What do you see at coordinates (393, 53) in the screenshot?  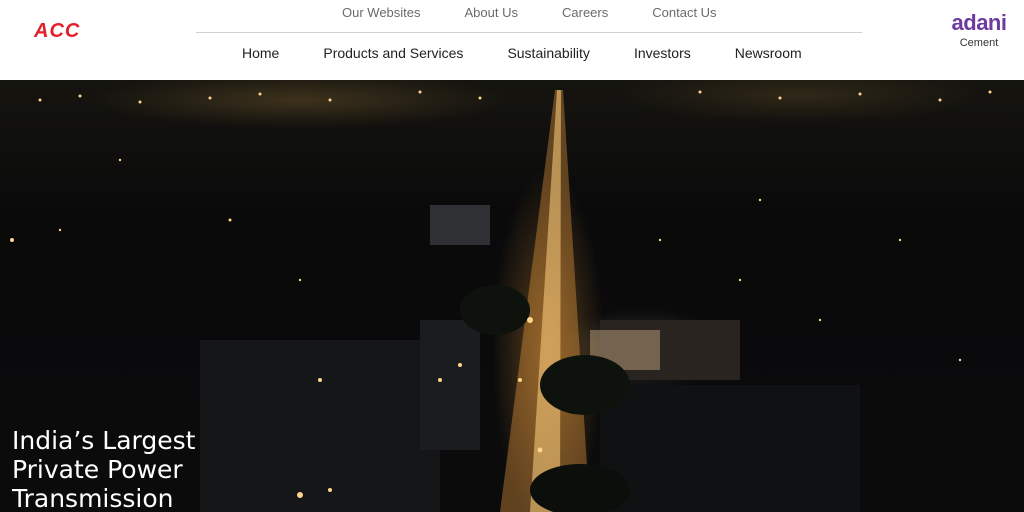 I see `nav-products-and-services: Products and Services` at bounding box center [393, 53].